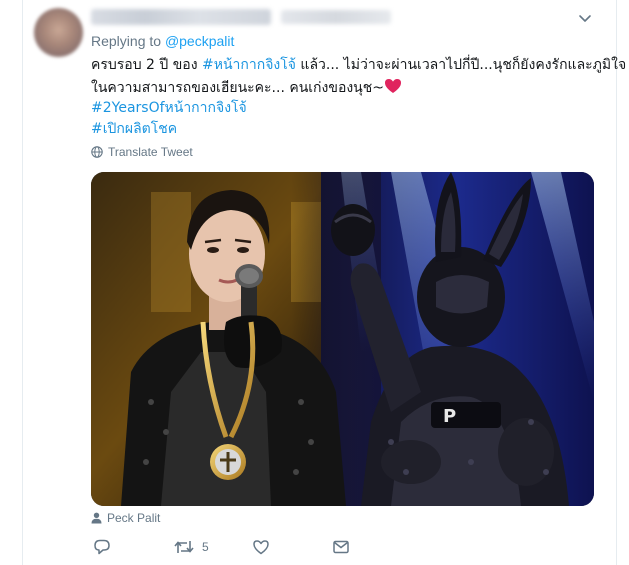  Describe the element at coordinates (249, 65) in the screenshot. I see `hashtag-link: #หน้ากากจิงโจ้` at that location.